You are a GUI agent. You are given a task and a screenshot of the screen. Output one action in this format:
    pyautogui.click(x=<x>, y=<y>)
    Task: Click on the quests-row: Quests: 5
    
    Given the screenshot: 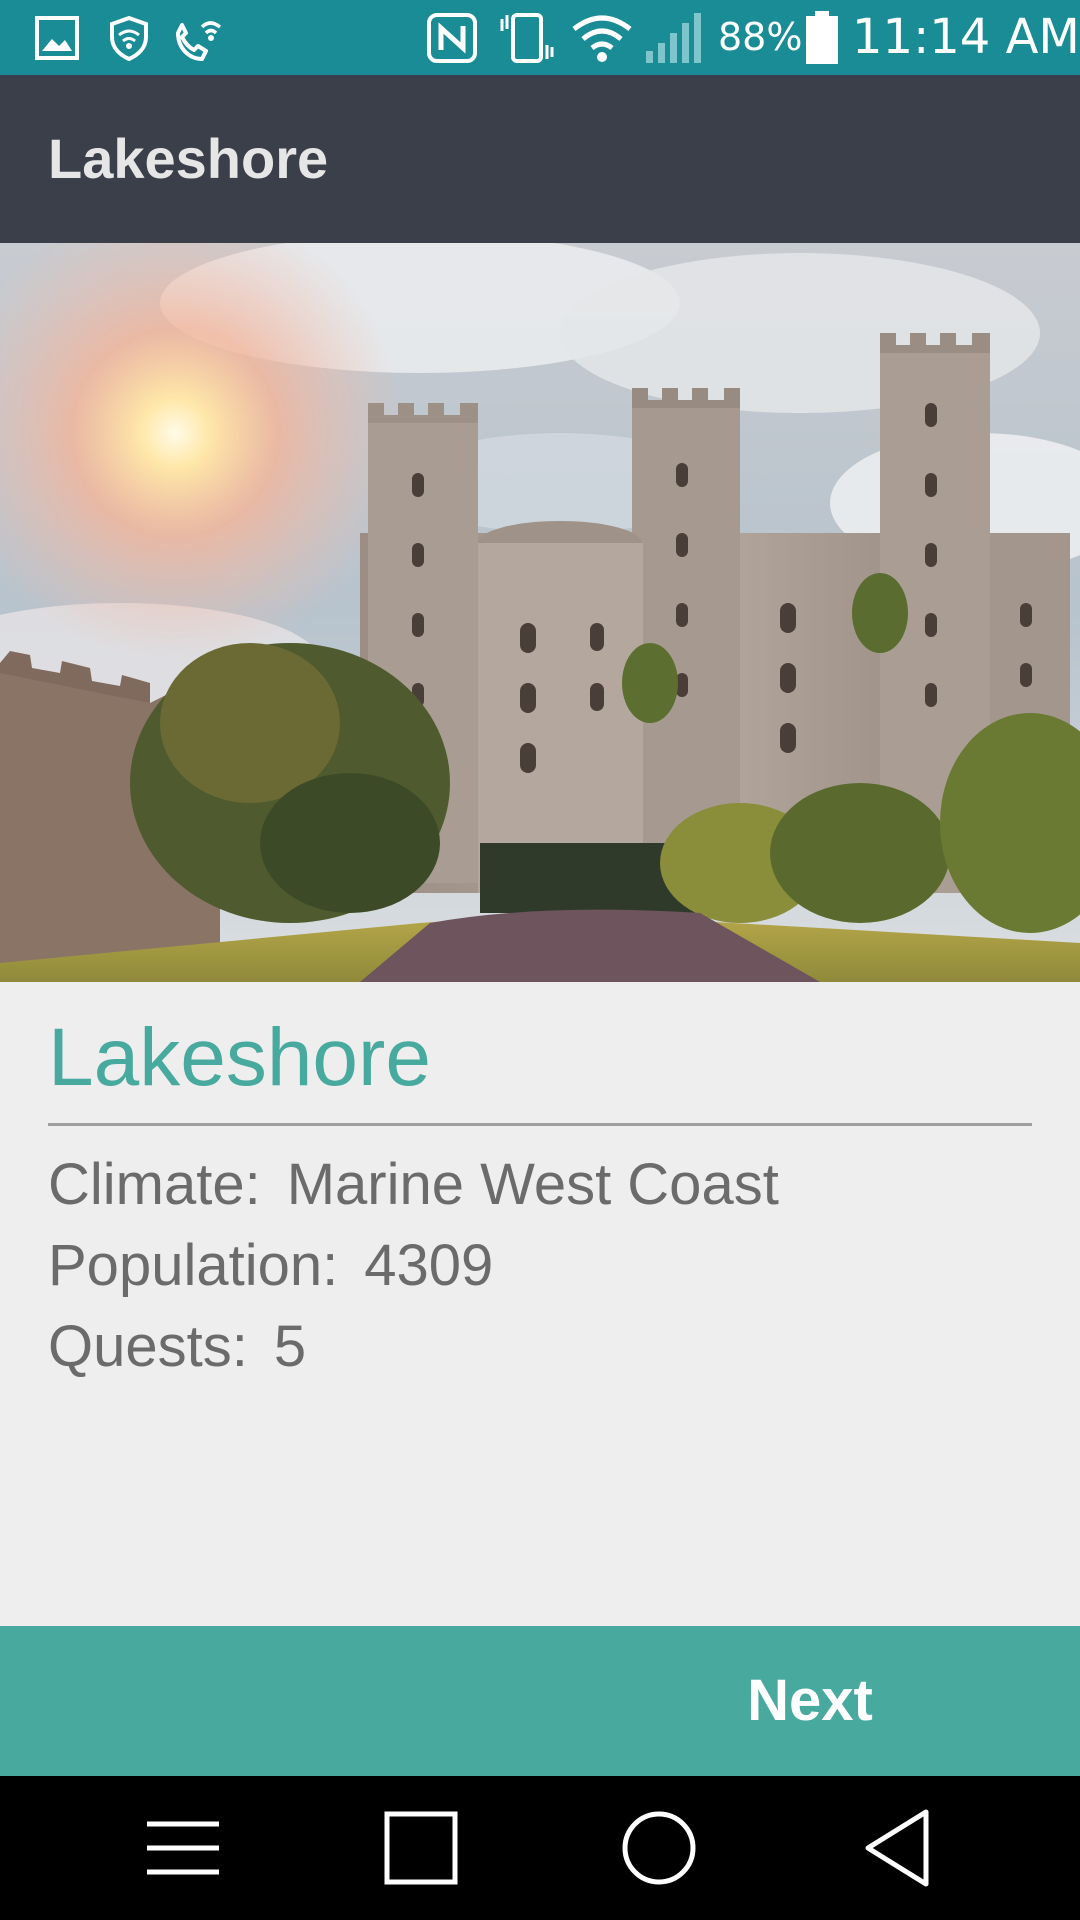 What is the action you would take?
    pyautogui.click(x=177, y=1347)
    